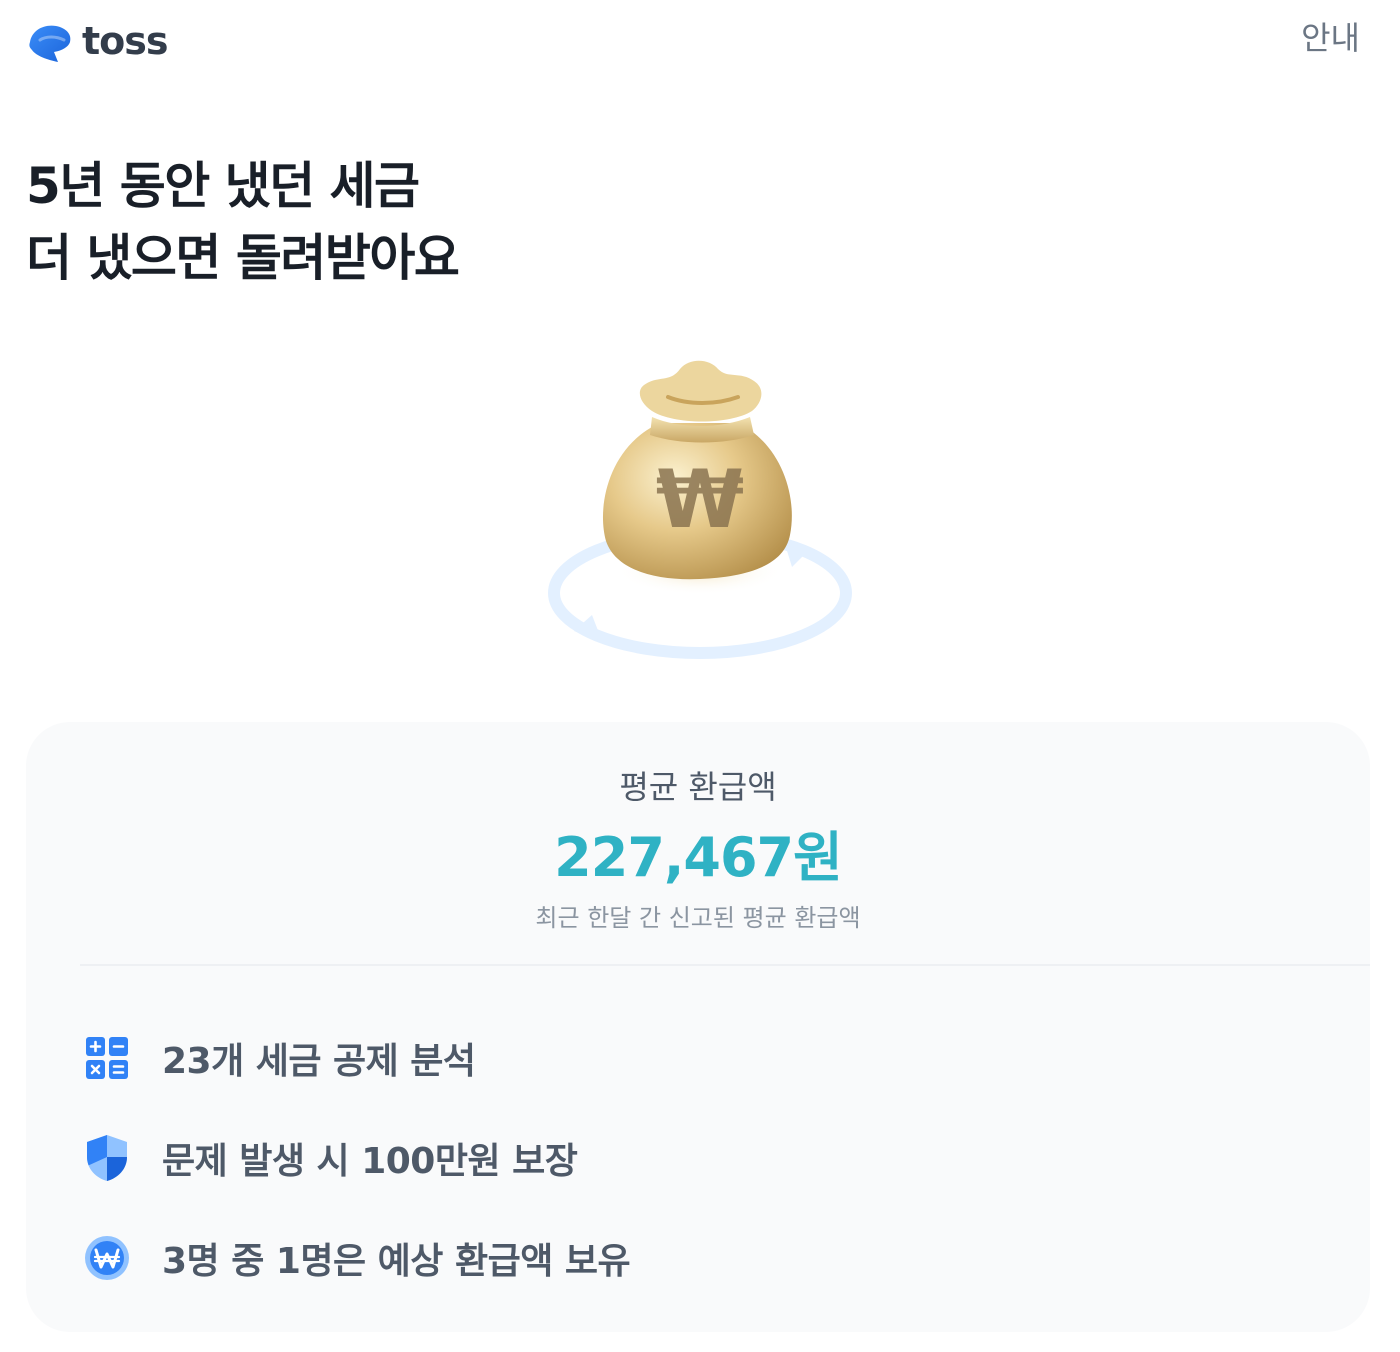 The height and width of the screenshot is (1352, 1400). Describe the element at coordinates (223, 186) in the screenshot. I see `page-title-line-1: 5년 동안 냈던 세금` at that location.